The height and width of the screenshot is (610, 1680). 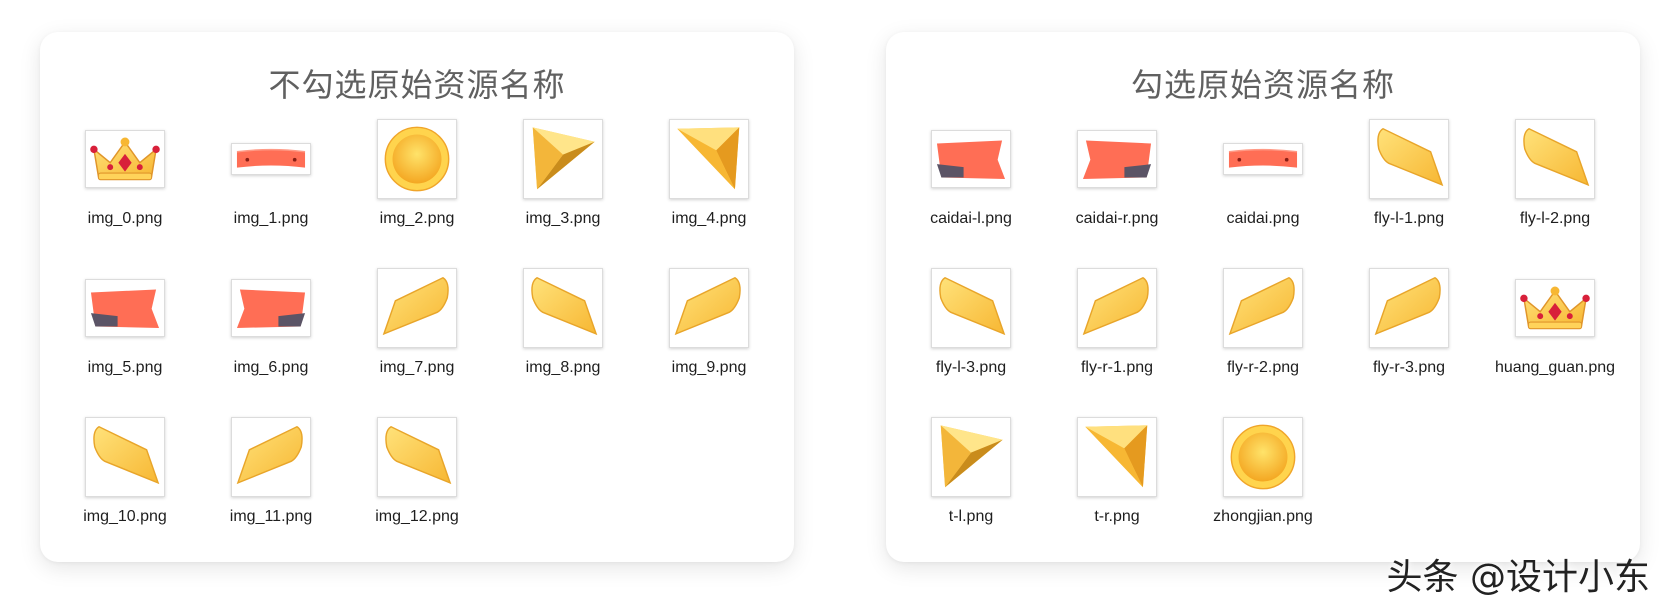 What do you see at coordinates (563, 367) in the screenshot?
I see `file-name: img_8.png` at bounding box center [563, 367].